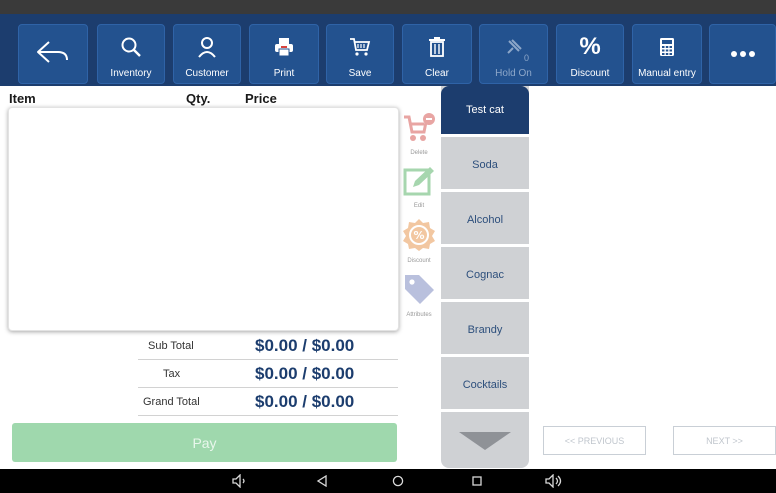  I want to click on volume-up-icon, so click(554, 481).